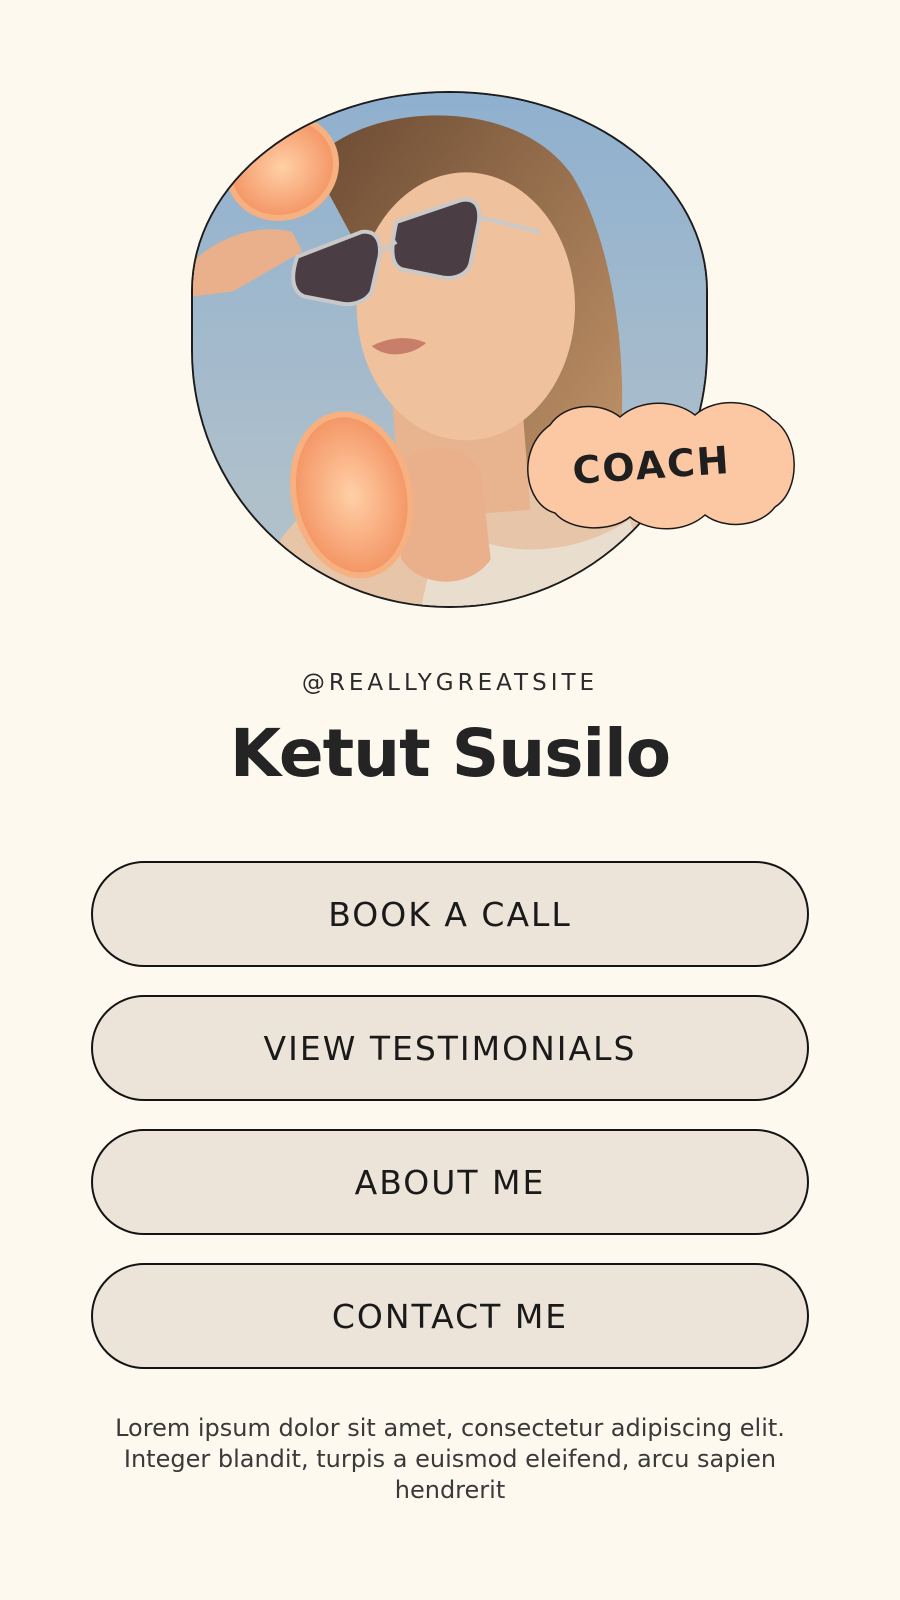  What do you see at coordinates (450, 683) in the screenshot?
I see `profile-handle: @REALLYGREATSITE` at bounding box center [450, 683].